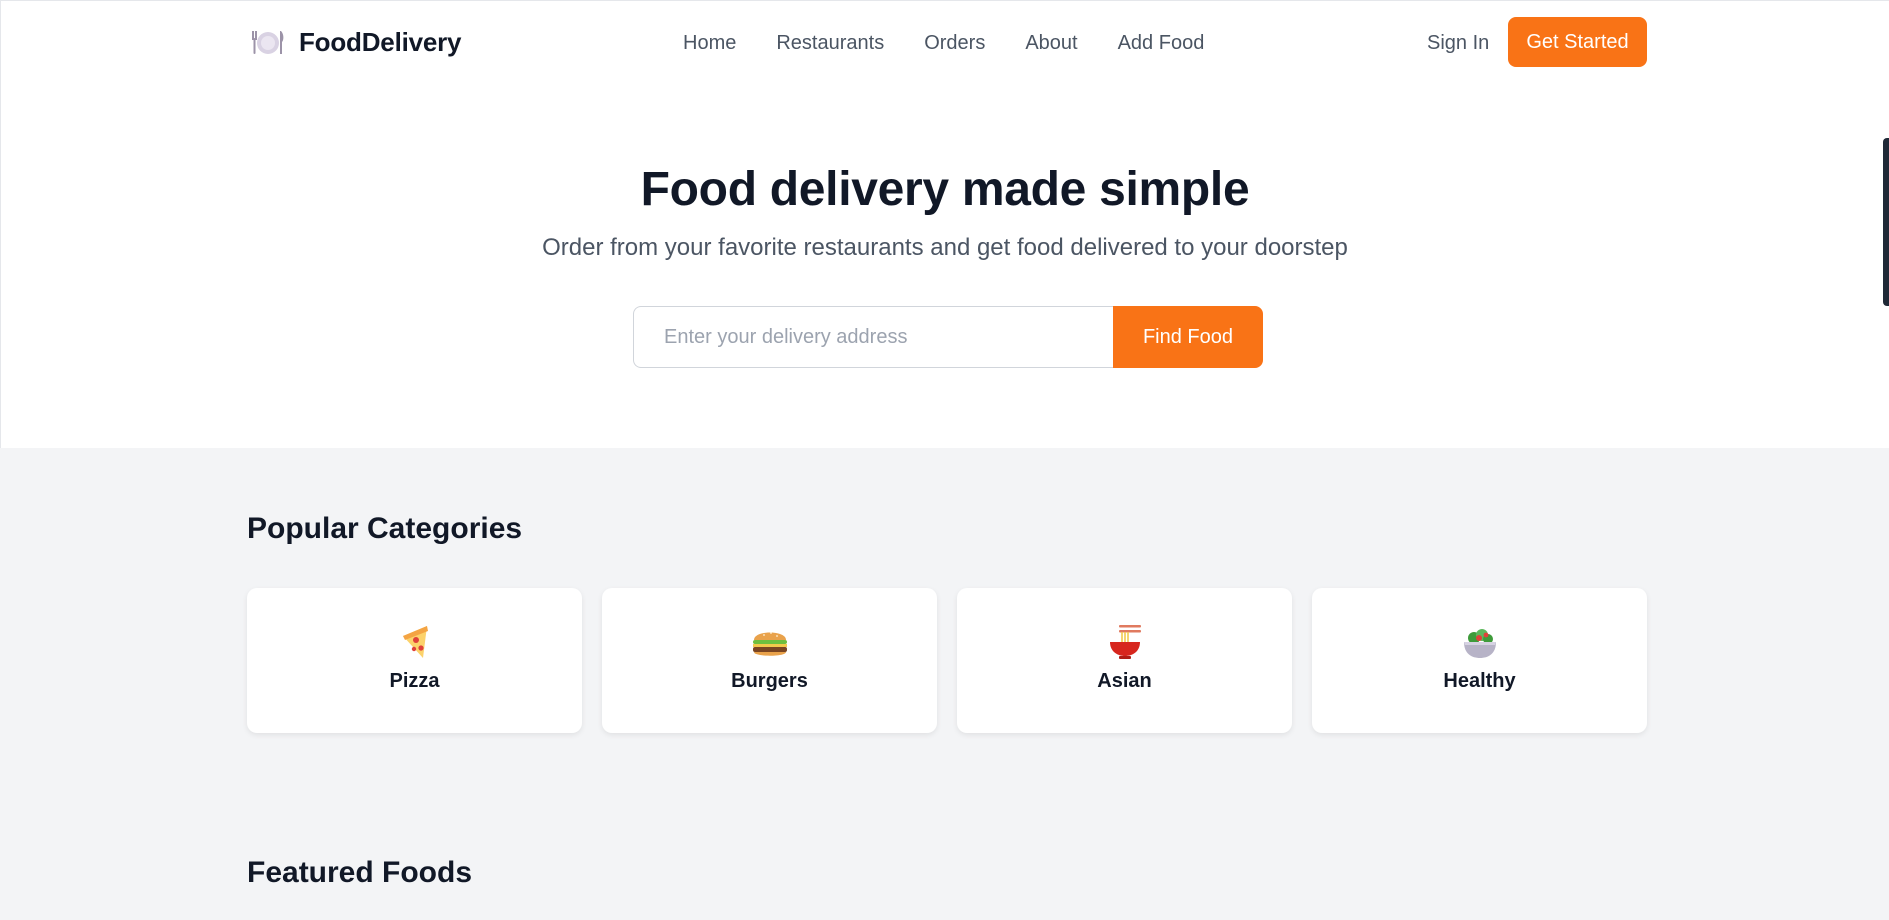  I want to click on category-label: Healthy, so click(1479, 681).